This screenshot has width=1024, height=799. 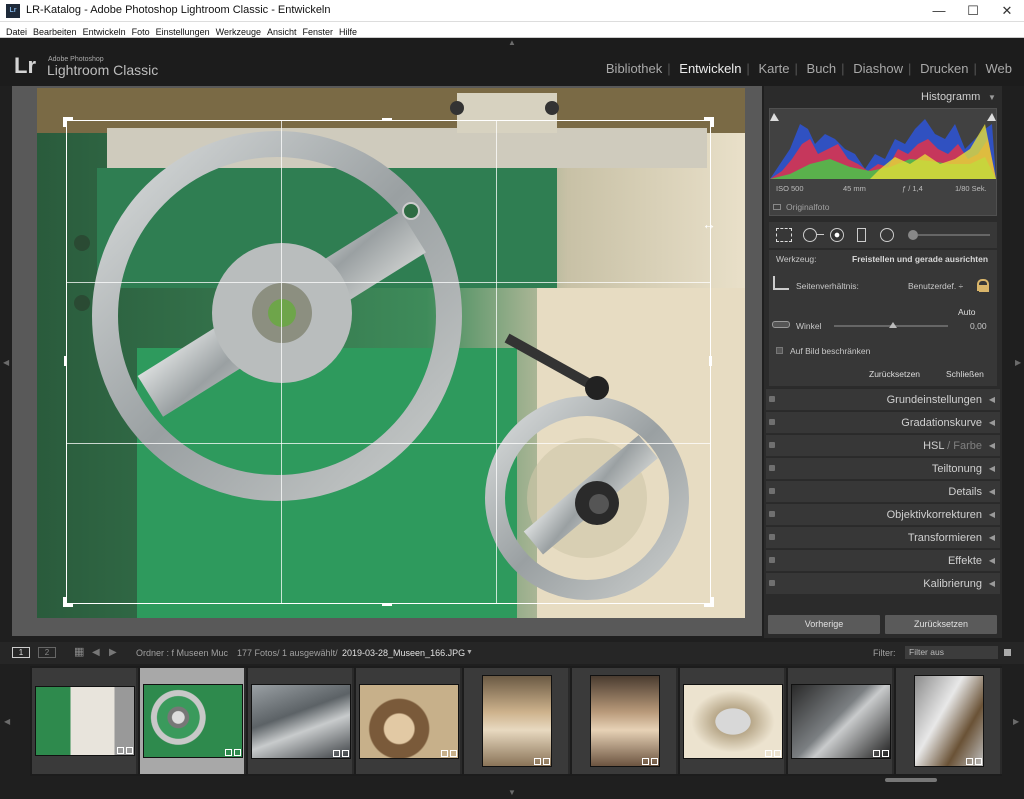 What do you see at coordinates (883, 583) in the screenshot?
I see `section-kalibrierung: Kalibrierung ◀` at bounding box center [883, 583].